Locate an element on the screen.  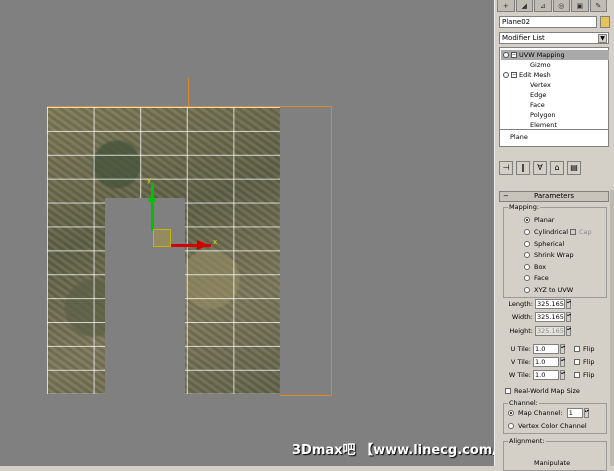
stack-item-plane: Plane is located at coordinates (519, 137).